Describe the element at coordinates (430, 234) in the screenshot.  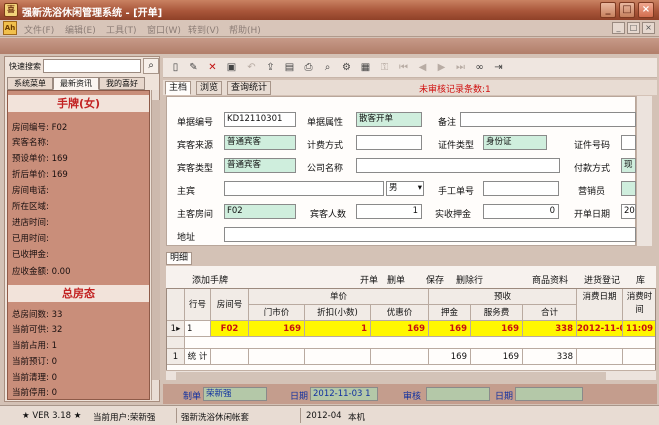
I see `address-field` at that location.